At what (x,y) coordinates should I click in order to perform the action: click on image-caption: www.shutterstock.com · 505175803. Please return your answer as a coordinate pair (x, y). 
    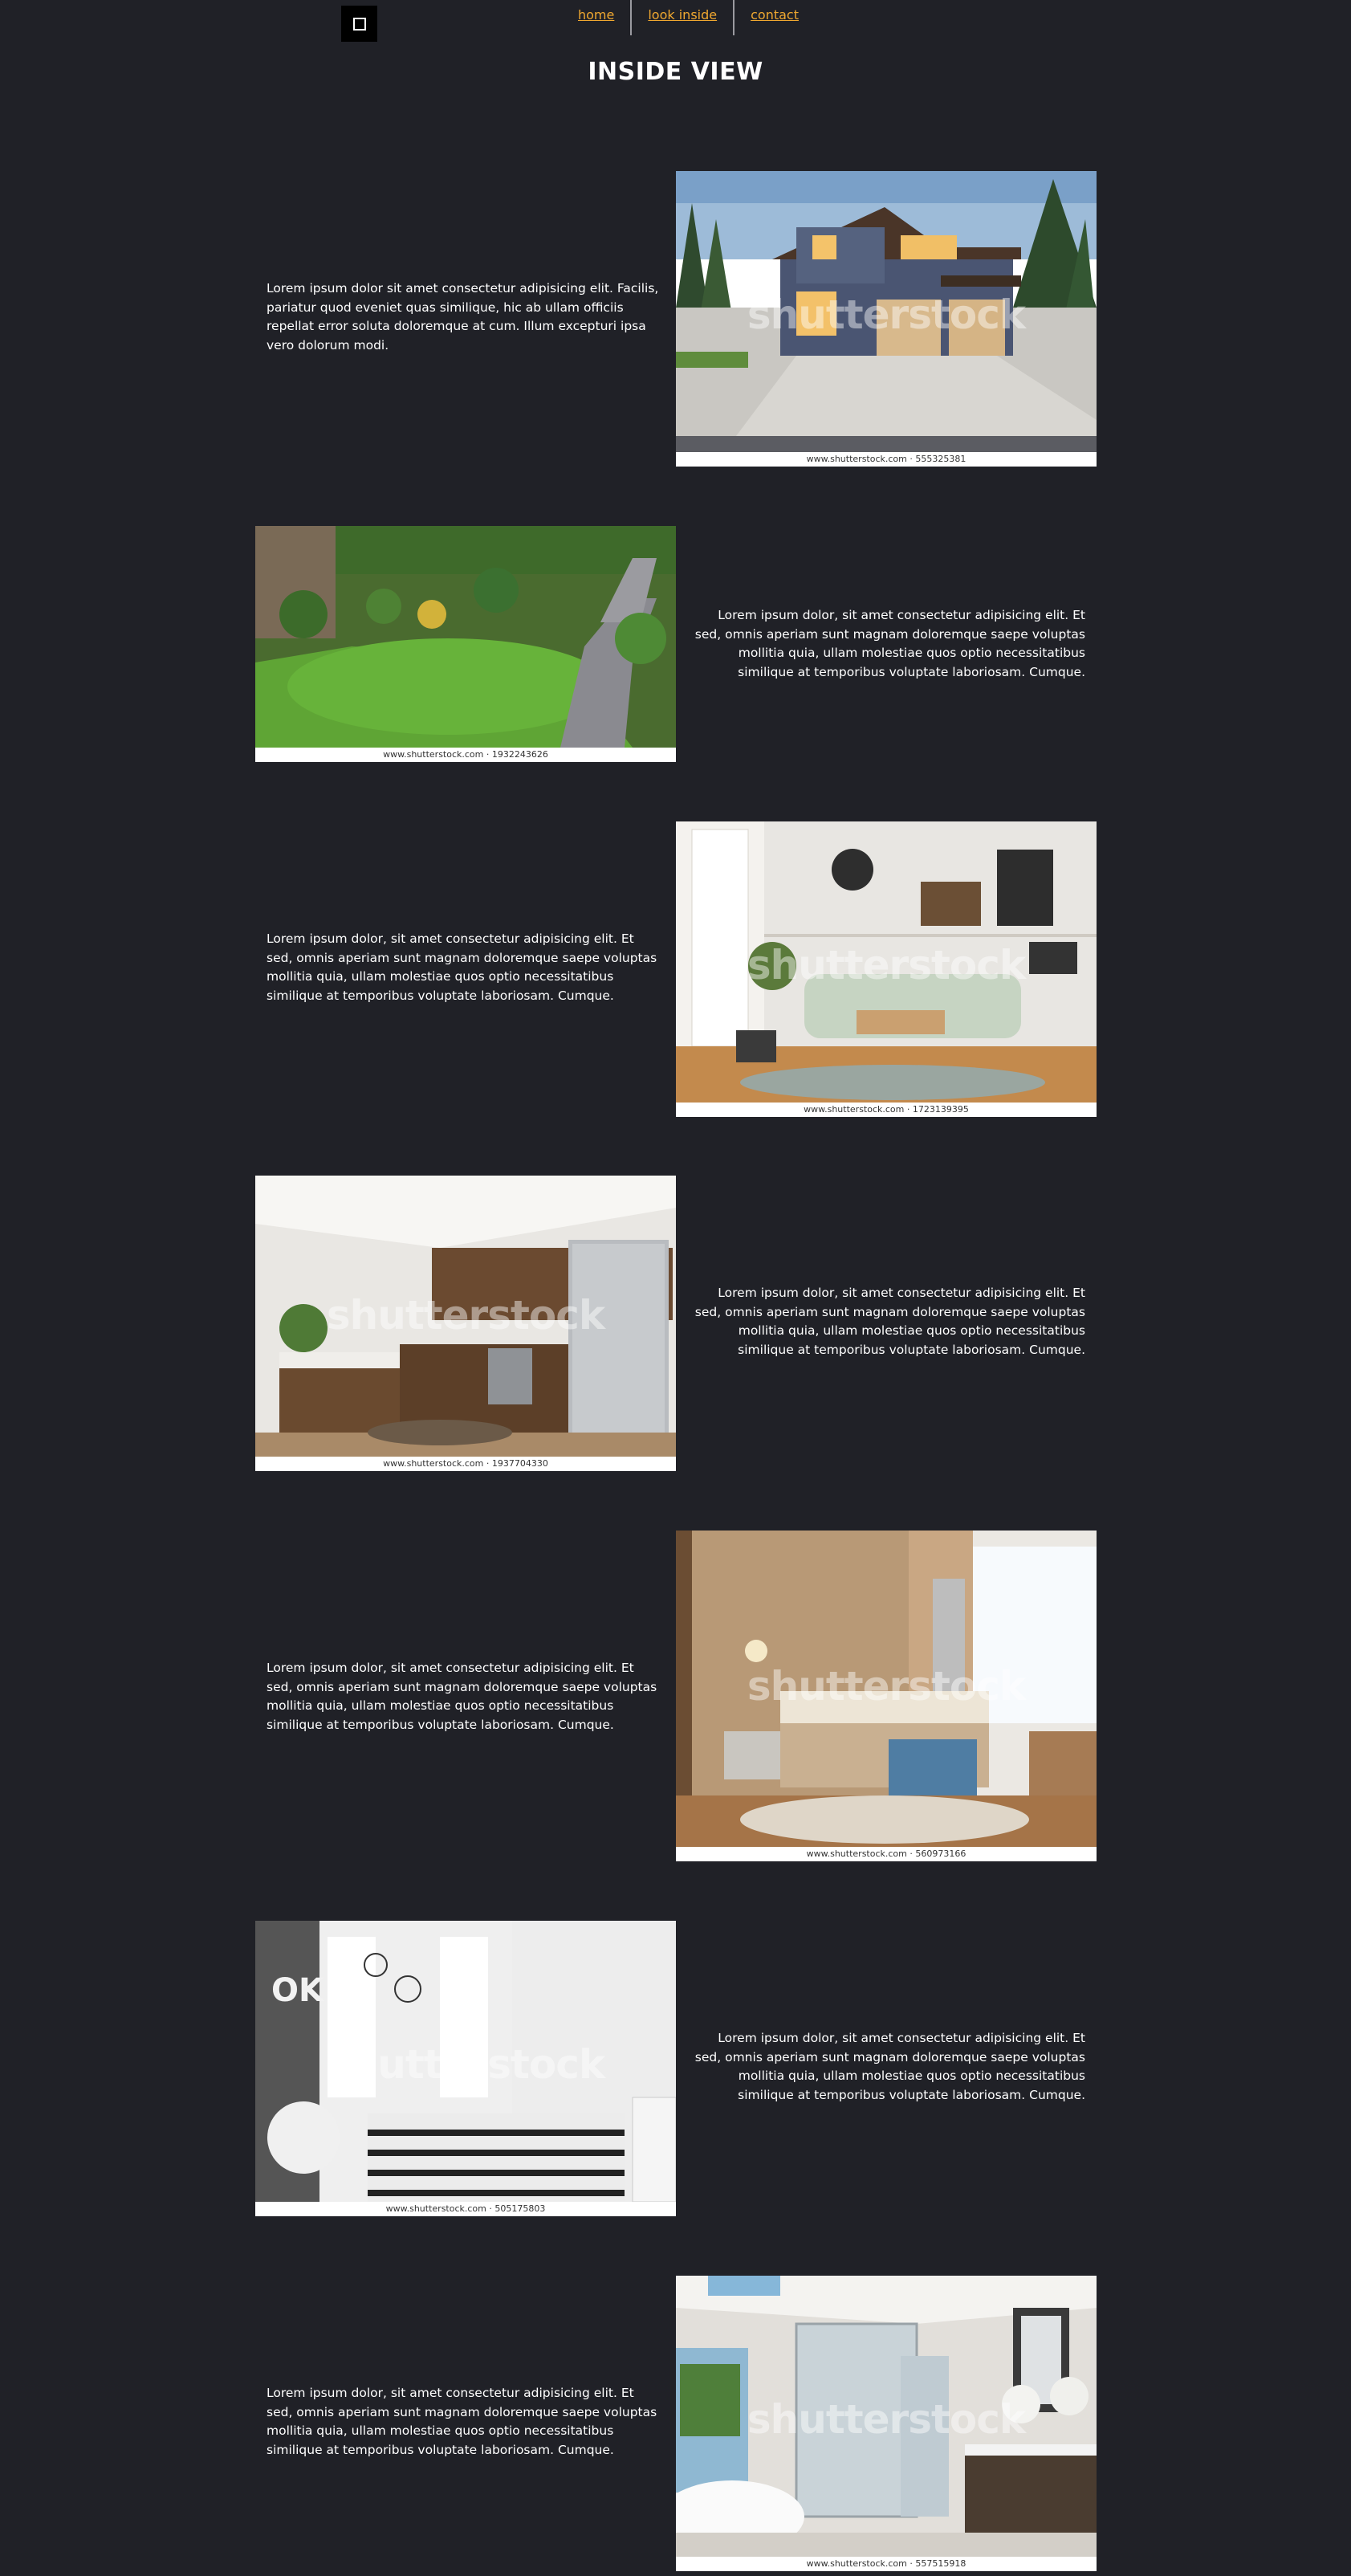
    Looking at the image, I should click on (465, 2209).